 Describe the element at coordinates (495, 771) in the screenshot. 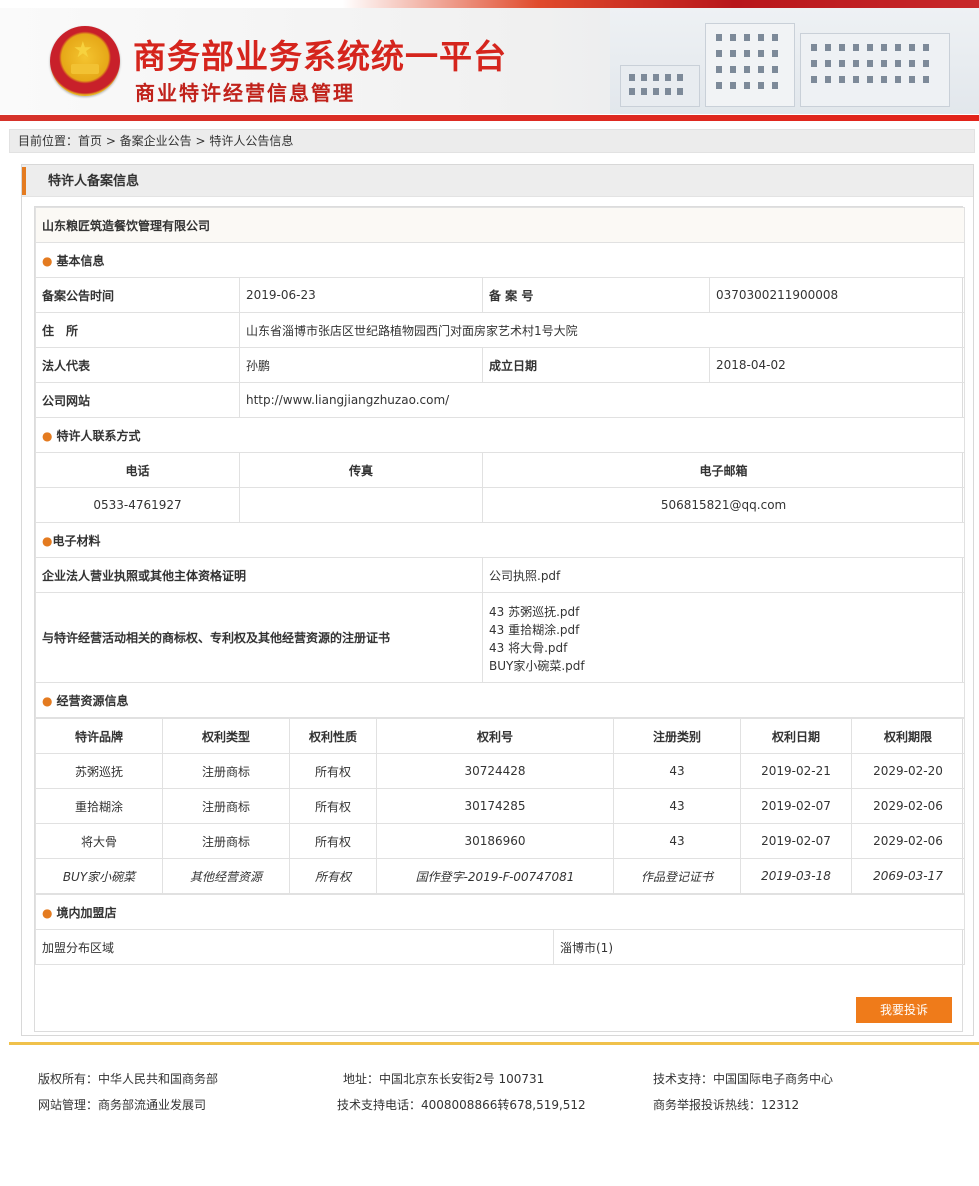

I see `cell-right-no: 30724428` at that location.